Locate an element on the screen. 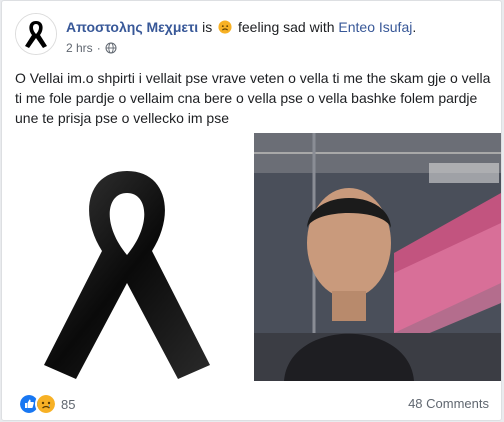 Image resolution: width=504 pixels, height=422 pixels. sad-icon is located at coordinates (46, 404).